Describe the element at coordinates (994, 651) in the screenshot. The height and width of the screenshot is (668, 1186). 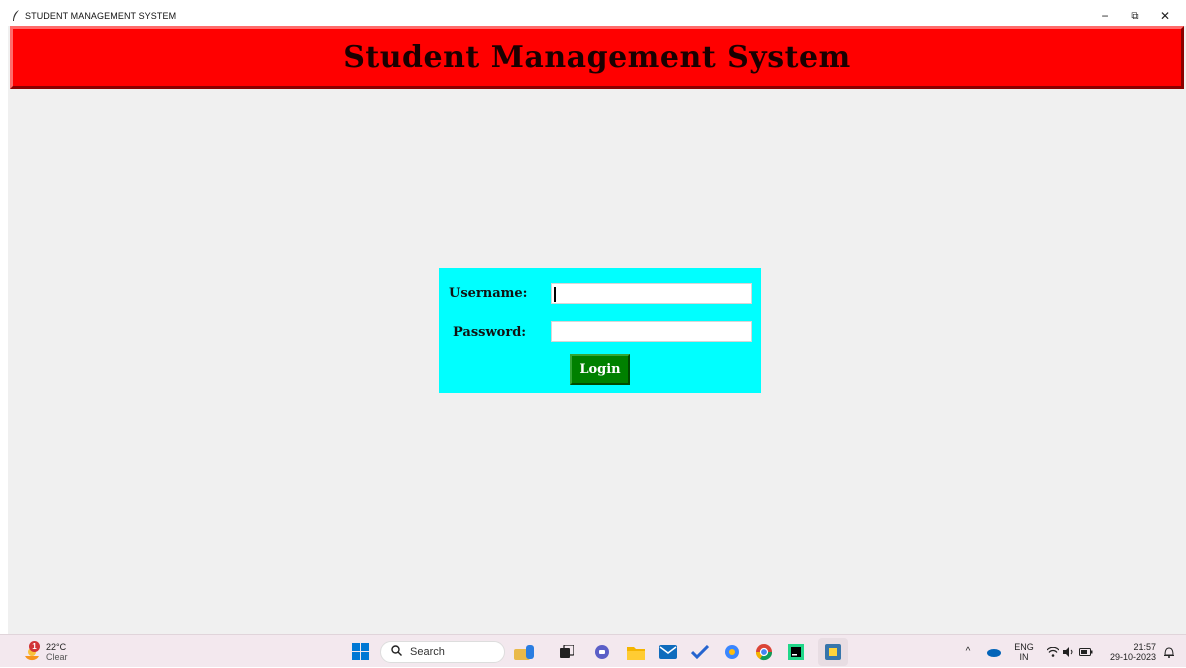
I see `onedrive-icon` at that location.